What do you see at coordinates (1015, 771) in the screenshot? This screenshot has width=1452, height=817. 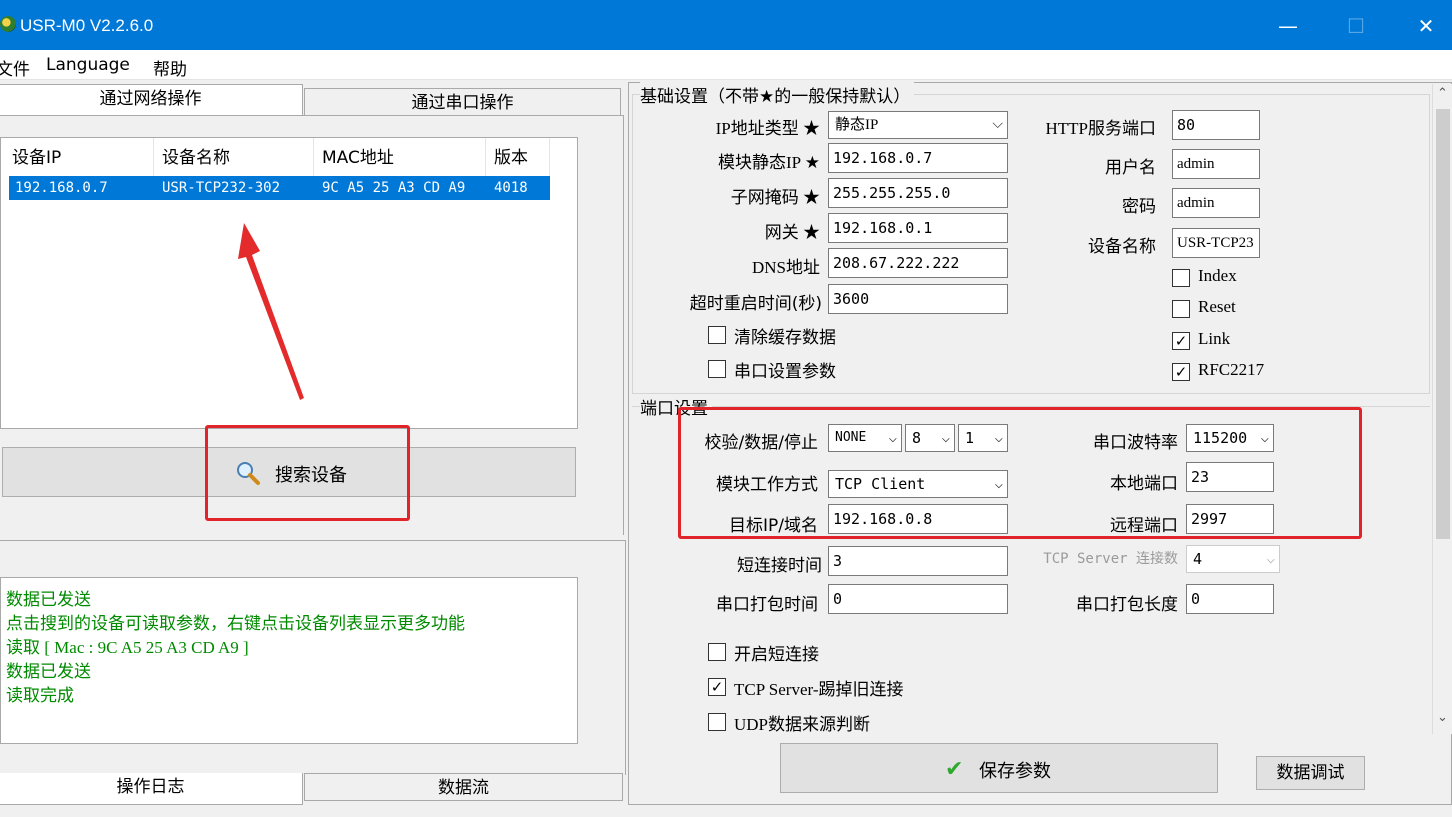 I see `save-params-label: 保存参数` at bounding box center [1015, 771].